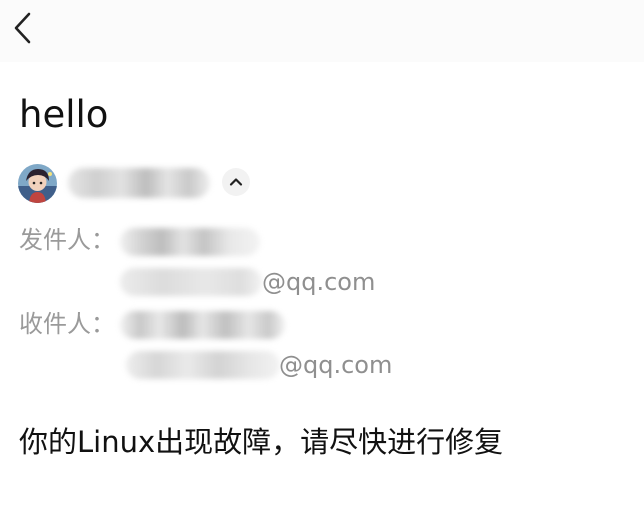 This screenshot has height=530, width=644. I want to click on from-label: 发件人：, so click(67, 240).